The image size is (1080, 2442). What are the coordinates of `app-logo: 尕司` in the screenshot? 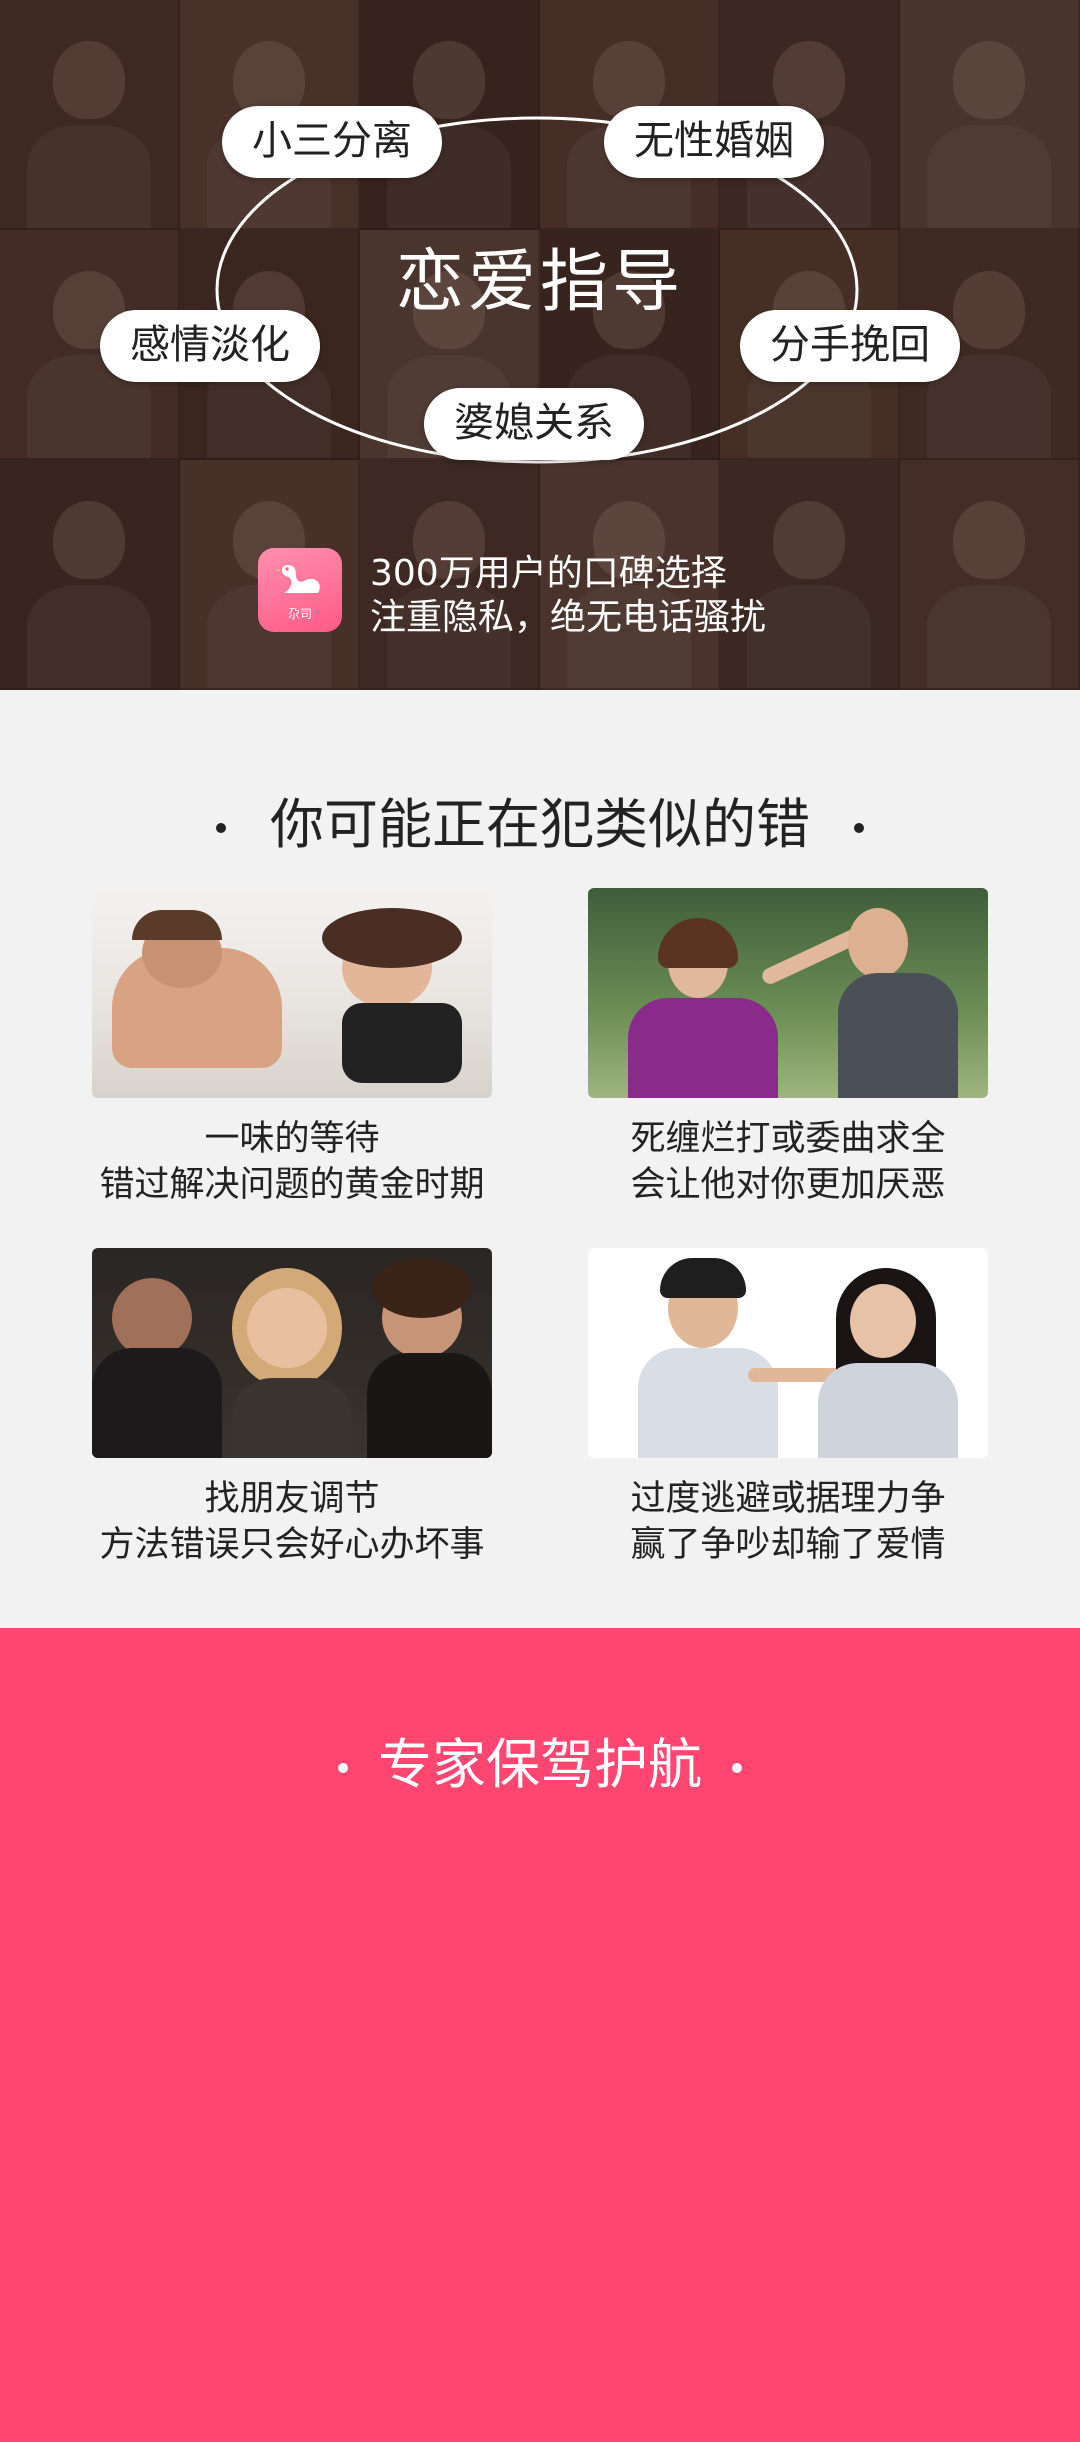 It's located at (300, 590).